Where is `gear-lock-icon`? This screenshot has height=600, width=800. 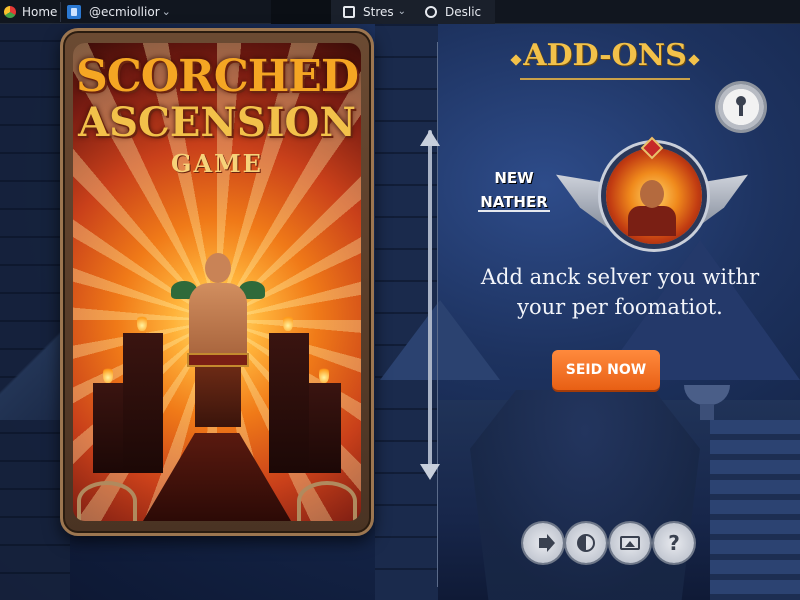 gear-lock-icon is located at coordinates (741, 107).